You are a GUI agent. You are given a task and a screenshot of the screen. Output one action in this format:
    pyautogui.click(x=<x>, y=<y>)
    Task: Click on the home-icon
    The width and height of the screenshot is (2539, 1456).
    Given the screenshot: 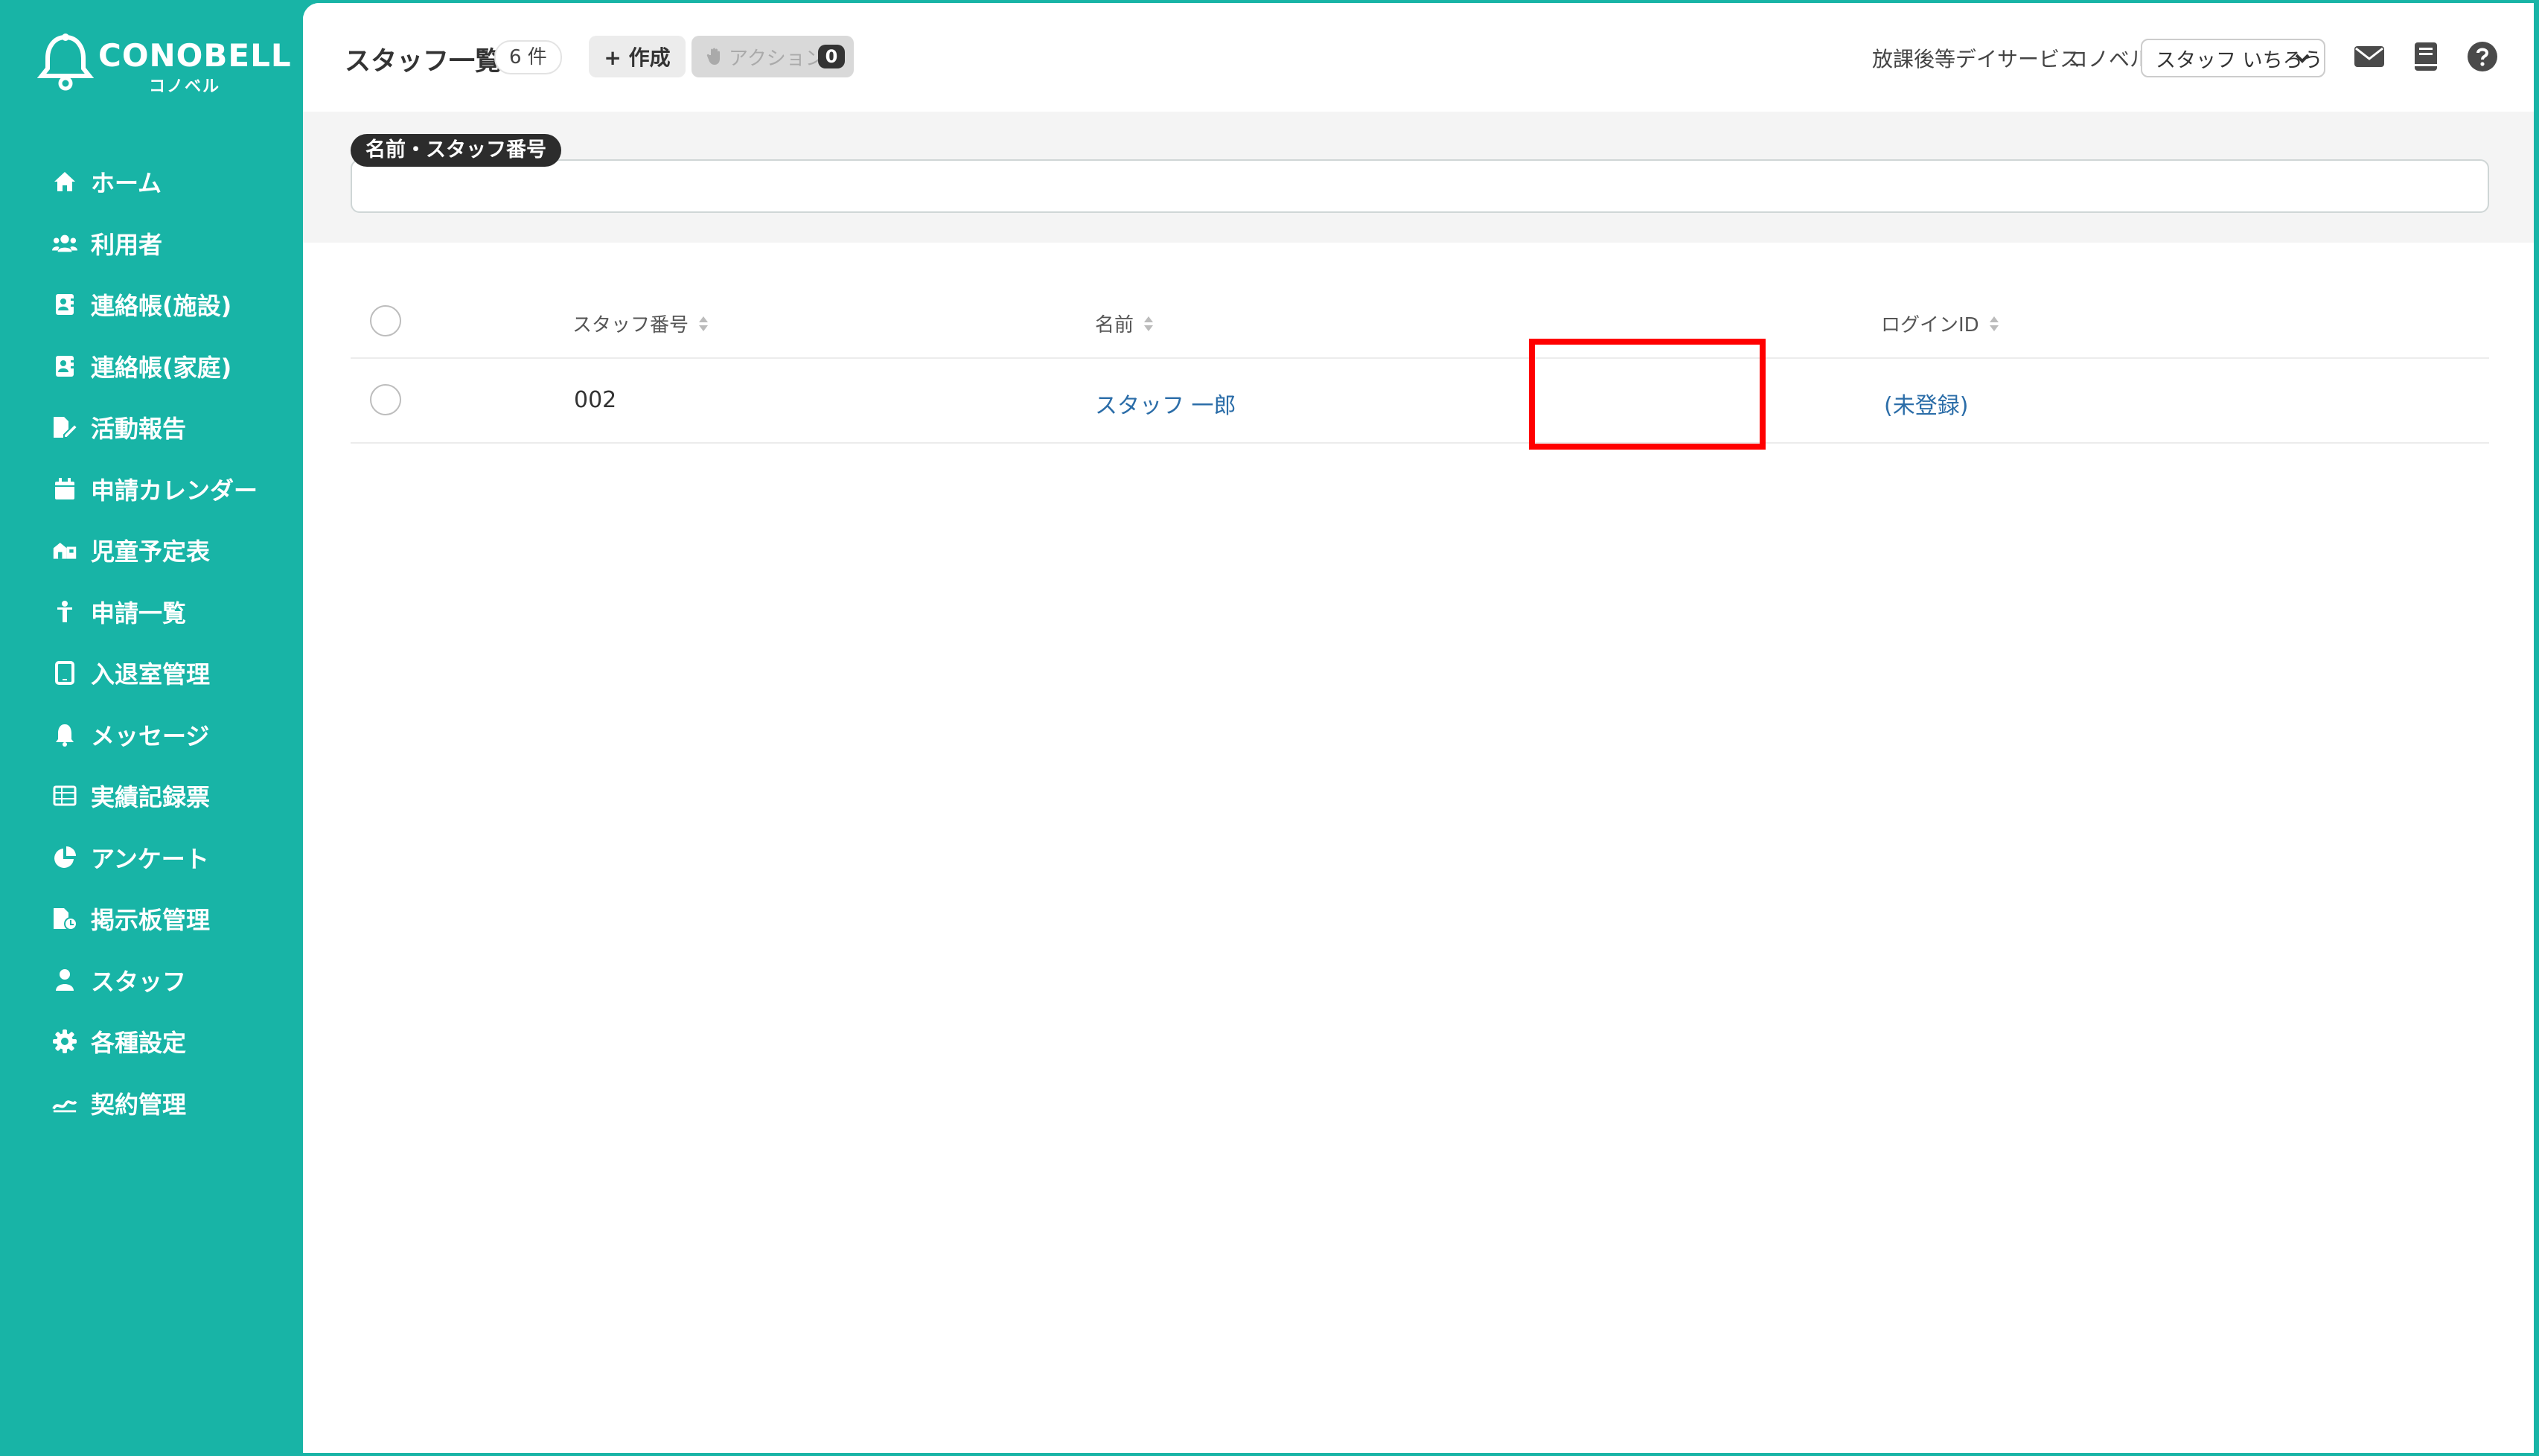 What is the action you would take?
    pyautogui.click(x=64, y=181)
    